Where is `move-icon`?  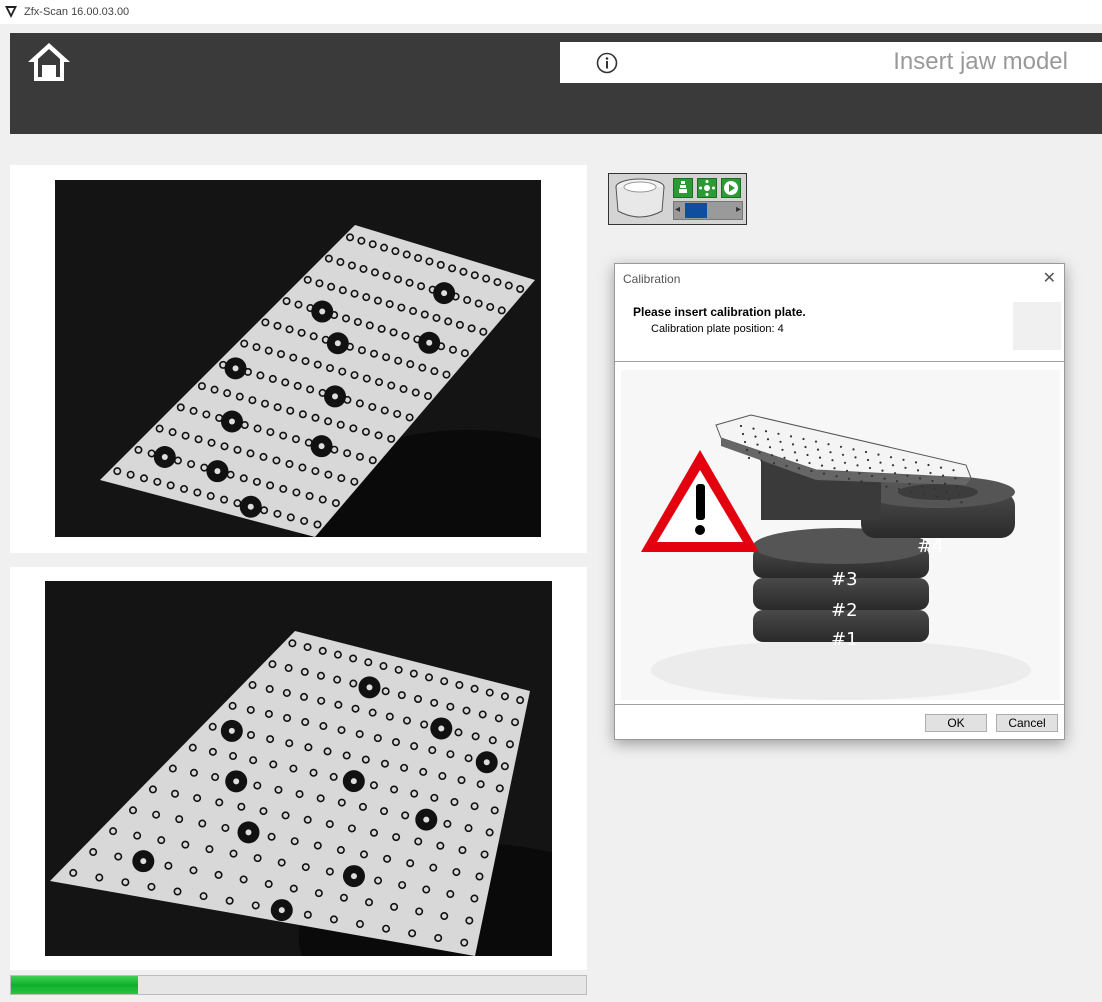 move-icon is located at coordinates (707, 188).